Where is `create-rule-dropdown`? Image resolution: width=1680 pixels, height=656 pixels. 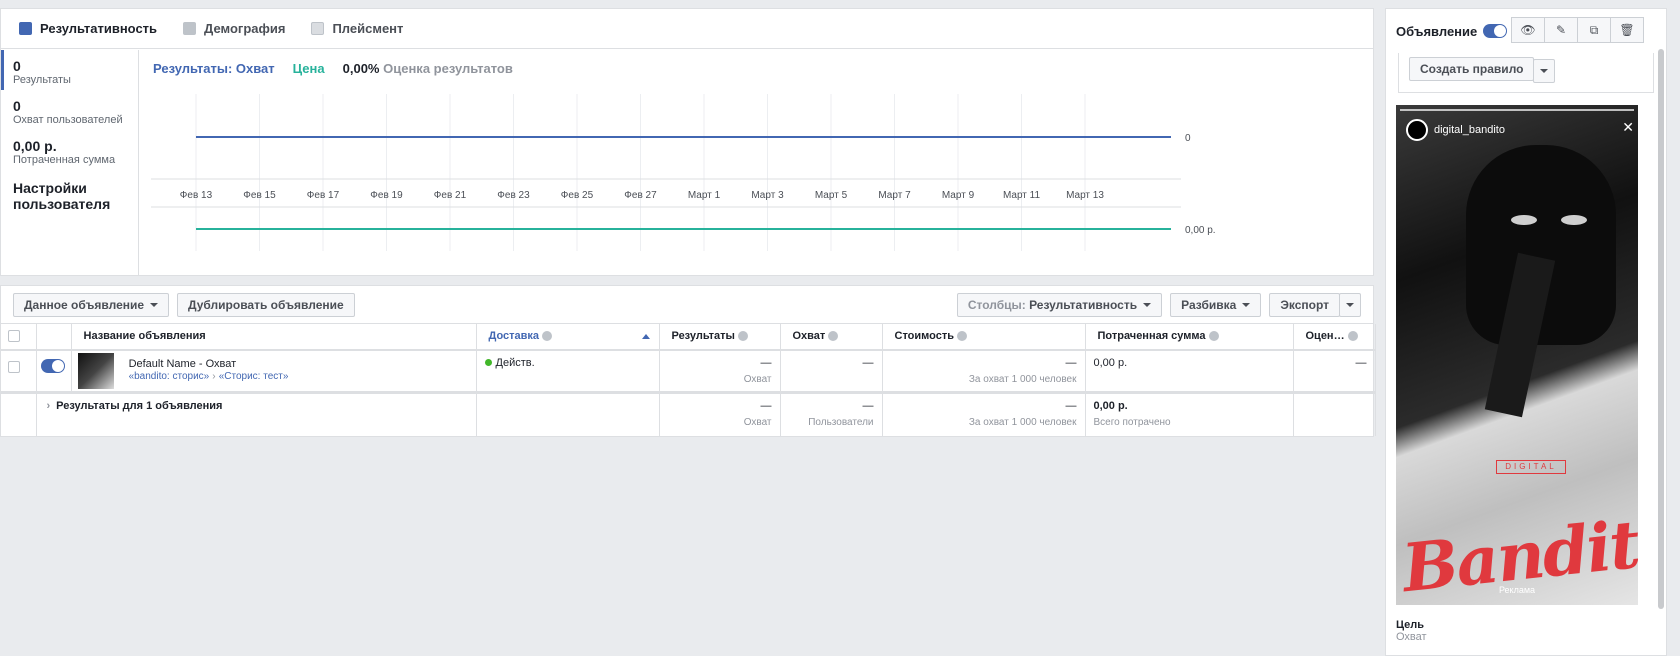
create-rule-dropdown is located at coordinates (1544, 71).